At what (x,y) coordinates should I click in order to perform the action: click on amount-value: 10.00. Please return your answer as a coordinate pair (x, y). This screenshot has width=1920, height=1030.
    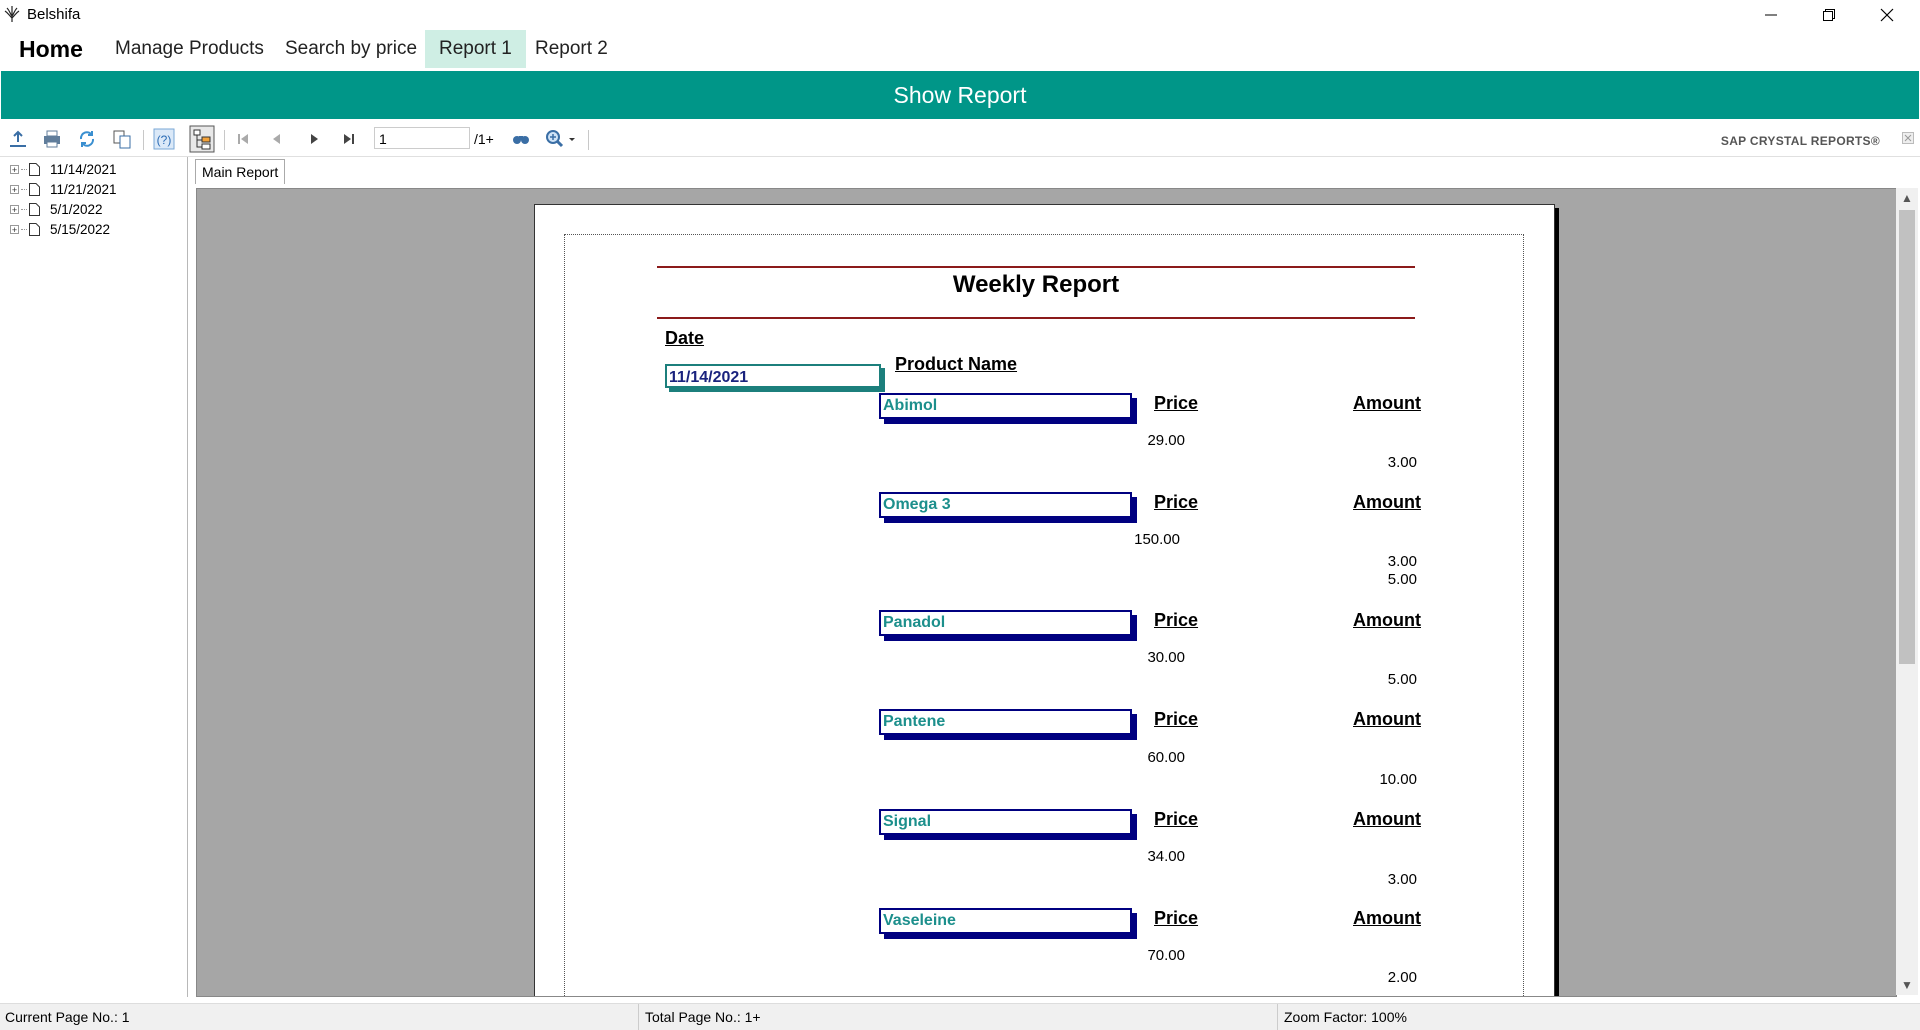
    Looking at the image, I should click on (1398, 779).